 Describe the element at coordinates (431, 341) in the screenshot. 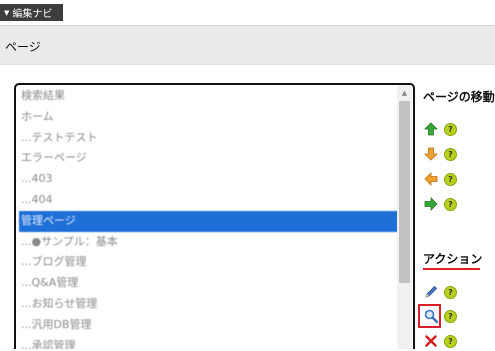

I see `delete-x-icon` at that location.